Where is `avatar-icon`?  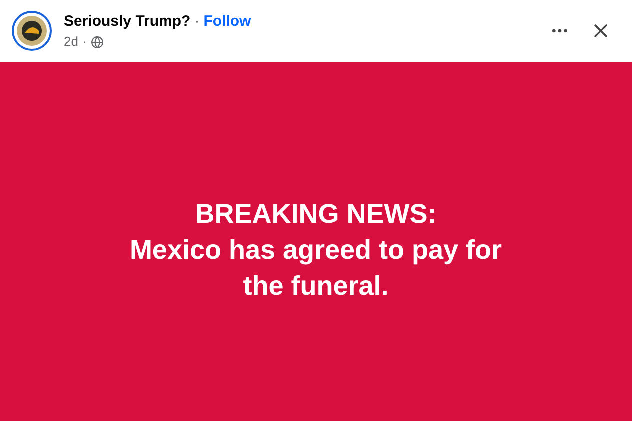 avatar-icon is located at coordinates (32, 31).